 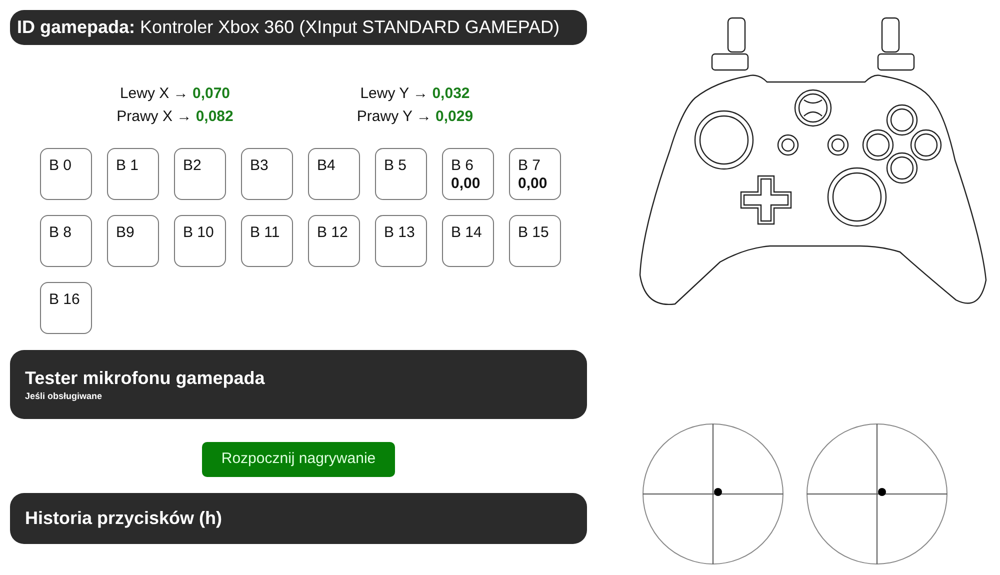 What do you see at coordinates (211, 93) in the screenshot?
I see `axis-value: 0,070` at bounding box center [211, 93].